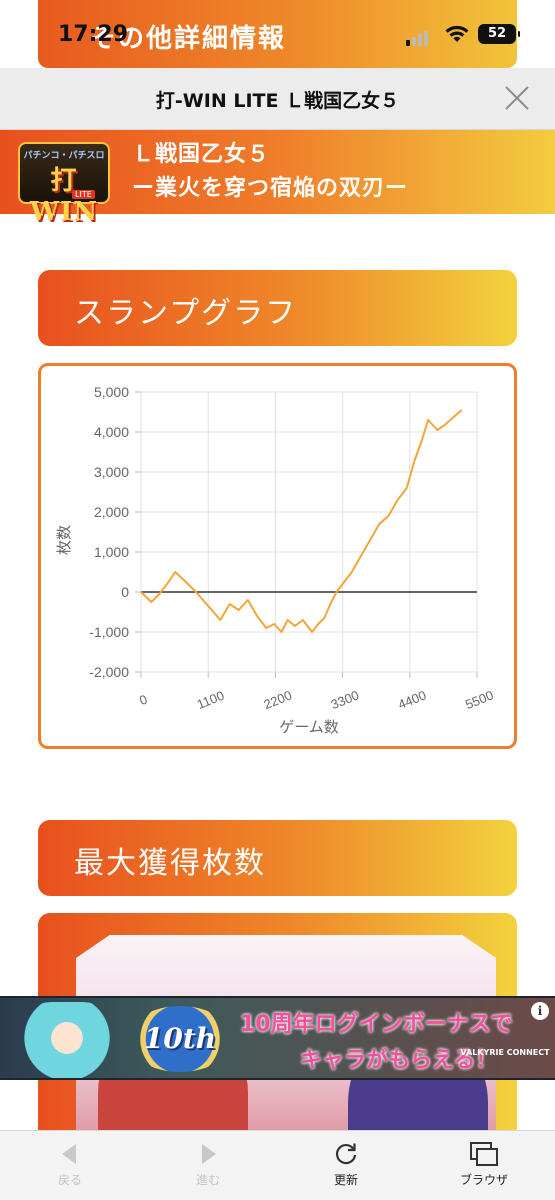 Image resolution: width=555 pixels, height=1200 pixels. I want to click on reload-label: 更新, so click(345, 1180).